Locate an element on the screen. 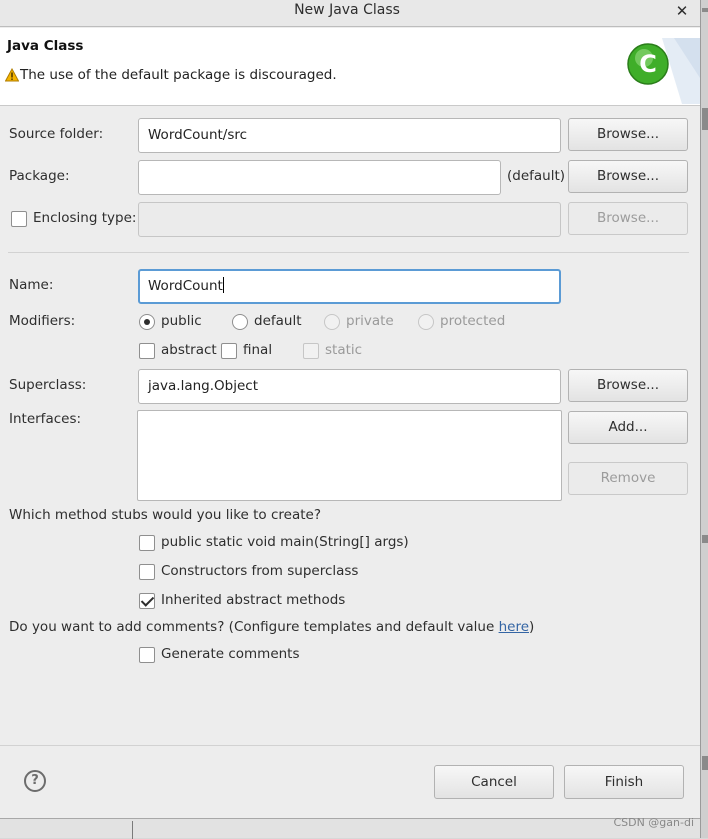 This screenshot has width=708, height=839. source-folder-label: Source folder: is located at coordinates (56, 134).